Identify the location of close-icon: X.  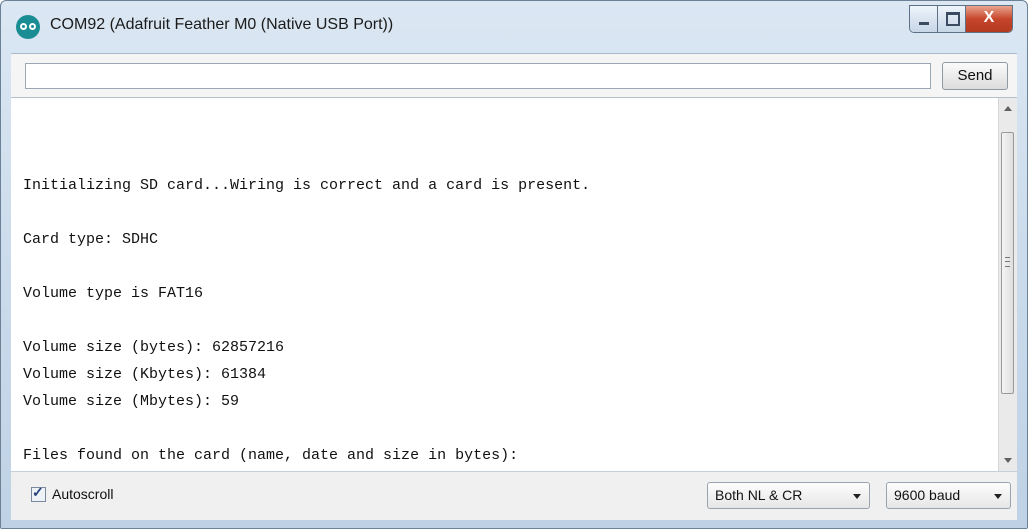
(989, 17).